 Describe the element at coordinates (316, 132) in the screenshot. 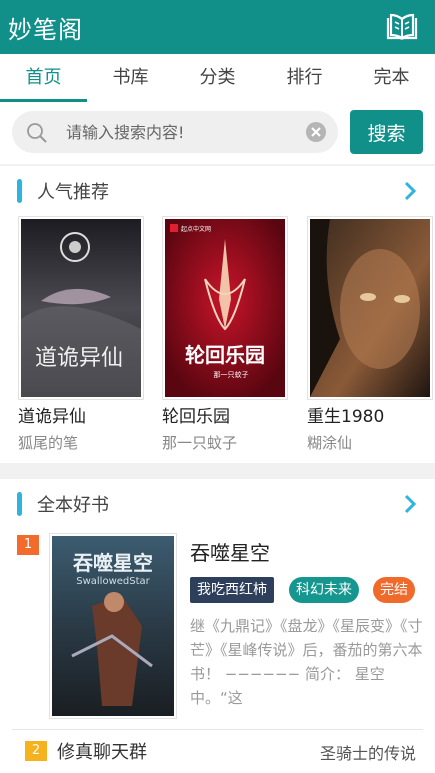

I see `clear-icon` at that location.